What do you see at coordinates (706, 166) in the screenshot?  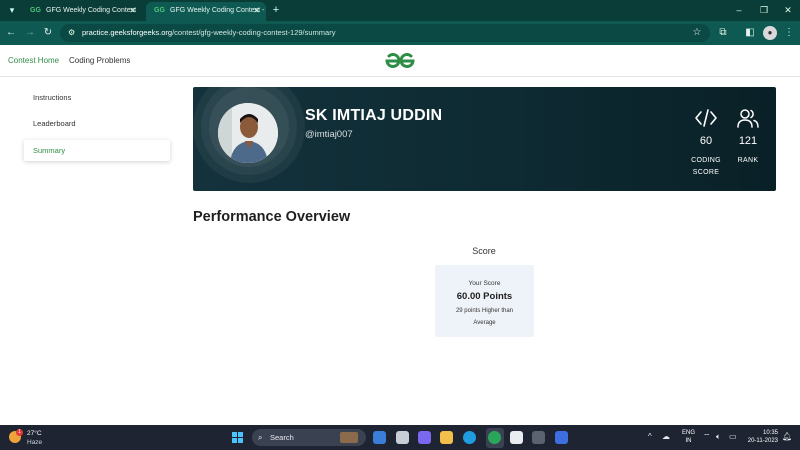 I see `coding-score-label: CODING SCORE` at bounding box center [706, 166].